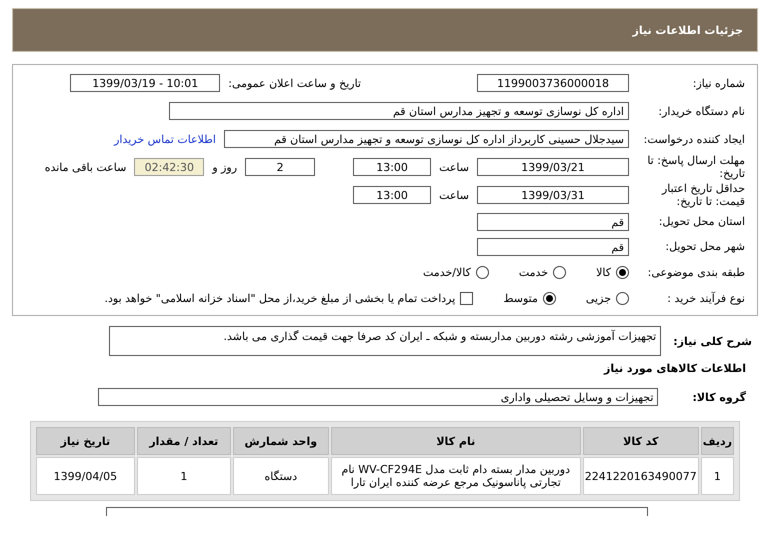 This screenshot has width=770, height=545. Describe the element at coordinates (280, 476) in the screenshot. I see `table-cell: دستگاه` at that location.